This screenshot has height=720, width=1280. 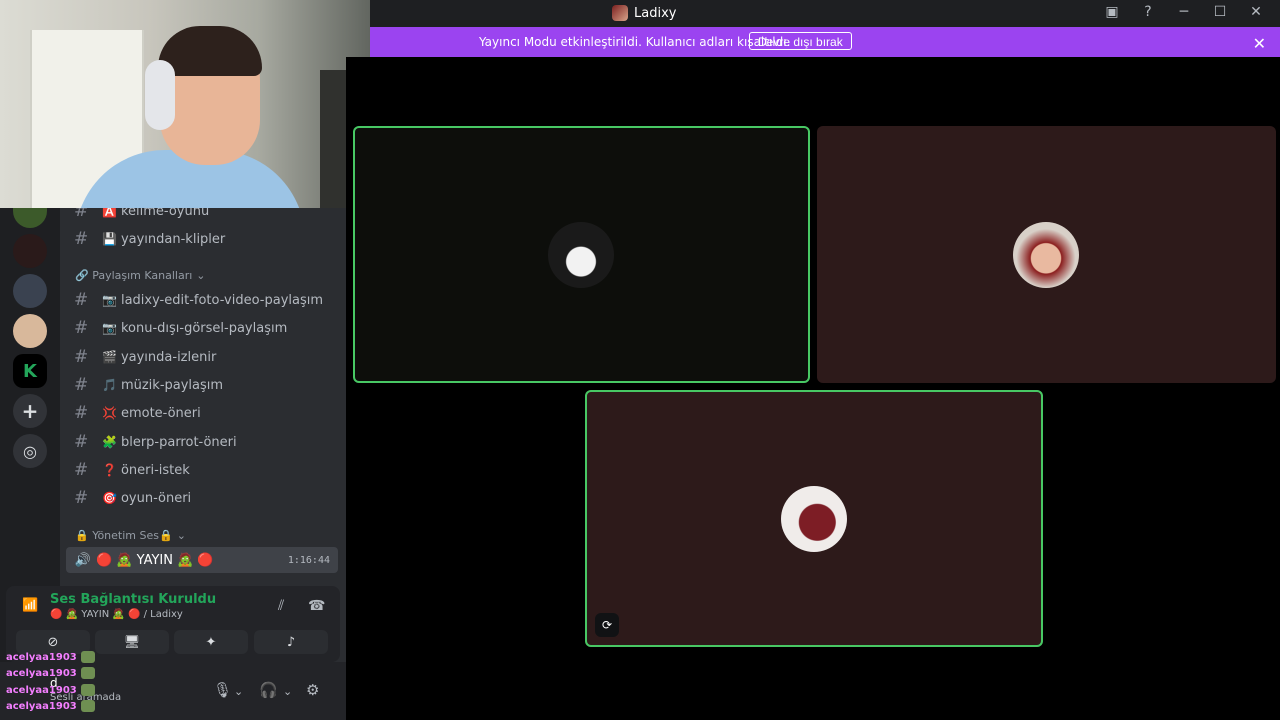 I want to click on voice-channel-path: 🔴 🧟 YAYIN 🧟 🔴 / Ladixy, so click(x=116, y=614).